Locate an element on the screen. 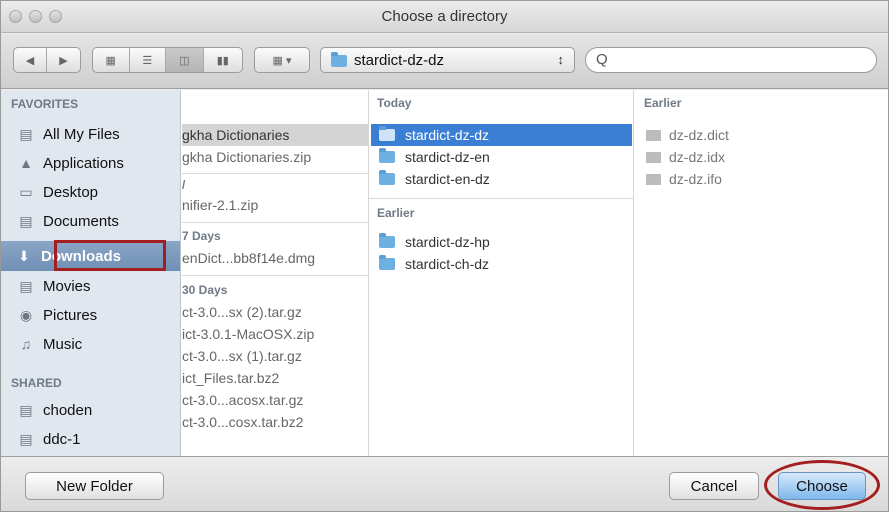  coverflow-view-button: ▮▮ is located at coordinates (223, 60).